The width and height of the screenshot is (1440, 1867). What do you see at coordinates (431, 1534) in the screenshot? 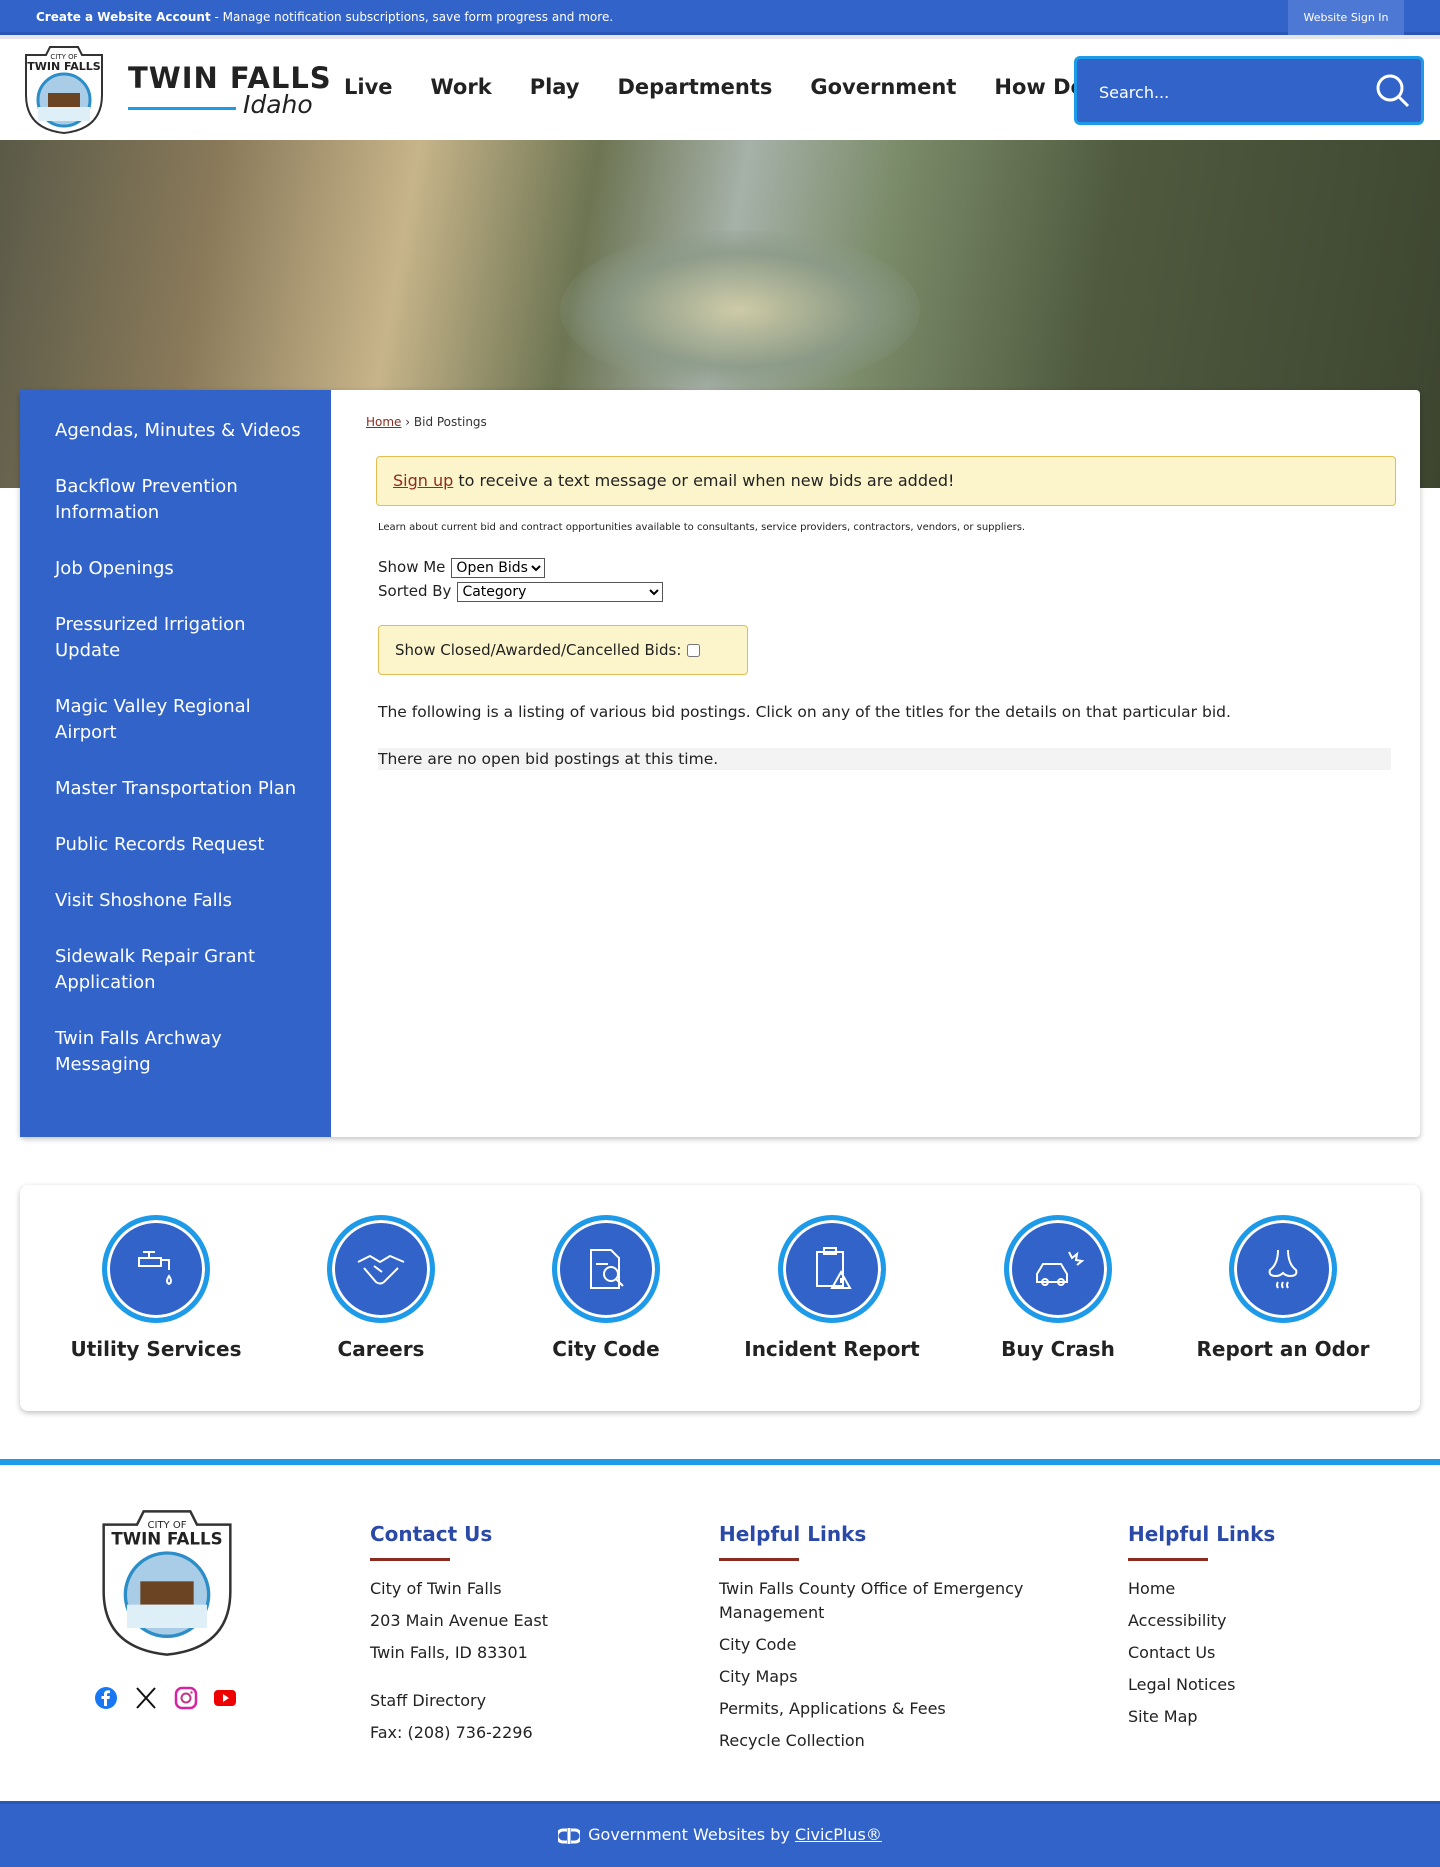
I see `footer-contact-title: Contact Us` at bounding box center [431, 1534].